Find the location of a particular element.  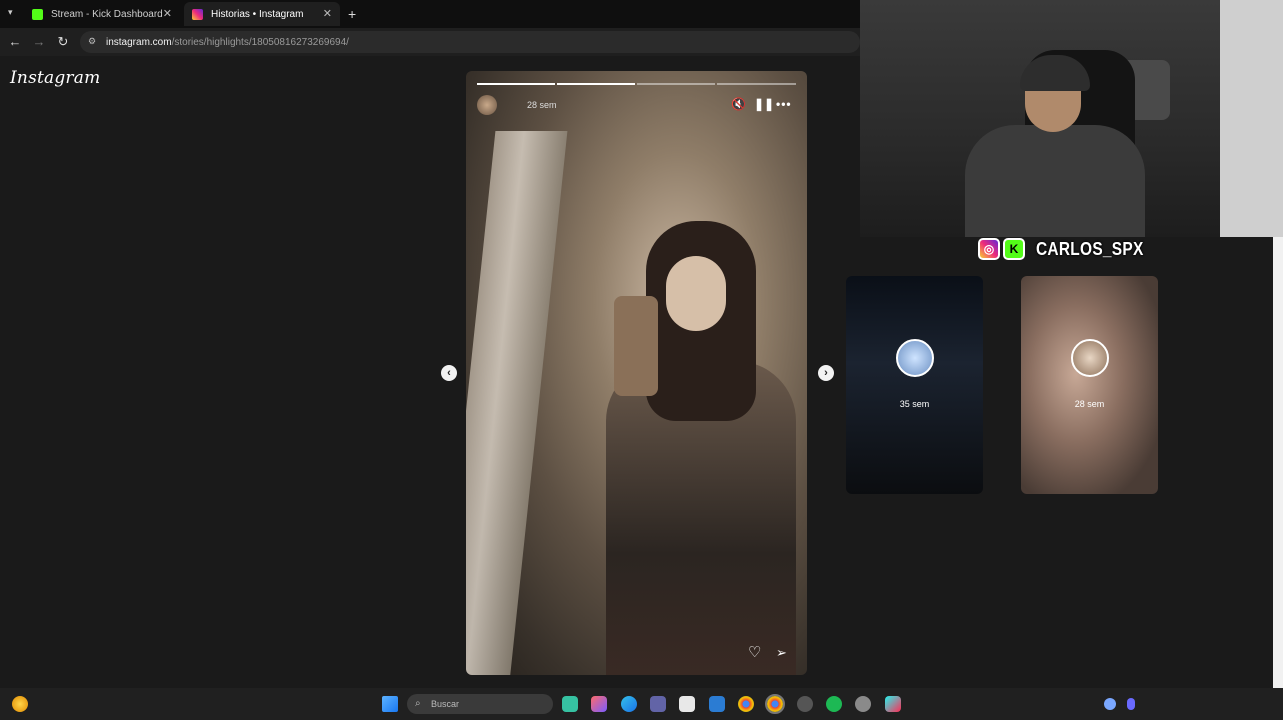

kick-icon is located at coordinates (37, 14).